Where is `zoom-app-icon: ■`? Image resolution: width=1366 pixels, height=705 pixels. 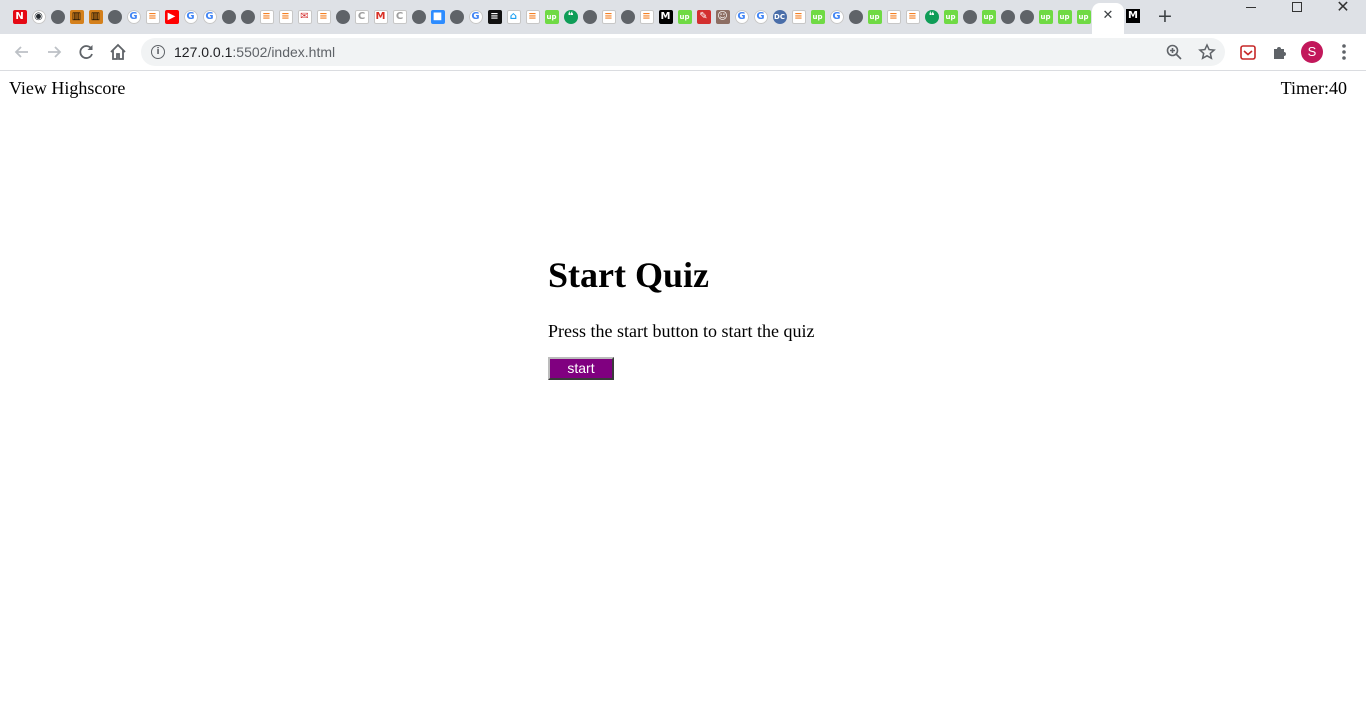
zoom-app-icon: ■ is located at coordinates (437, 17).